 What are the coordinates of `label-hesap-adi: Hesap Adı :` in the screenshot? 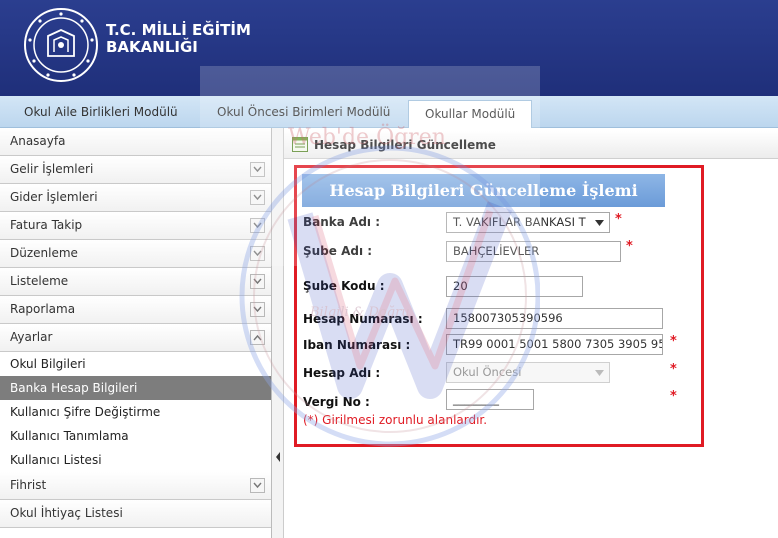 It's located at (342, 373).